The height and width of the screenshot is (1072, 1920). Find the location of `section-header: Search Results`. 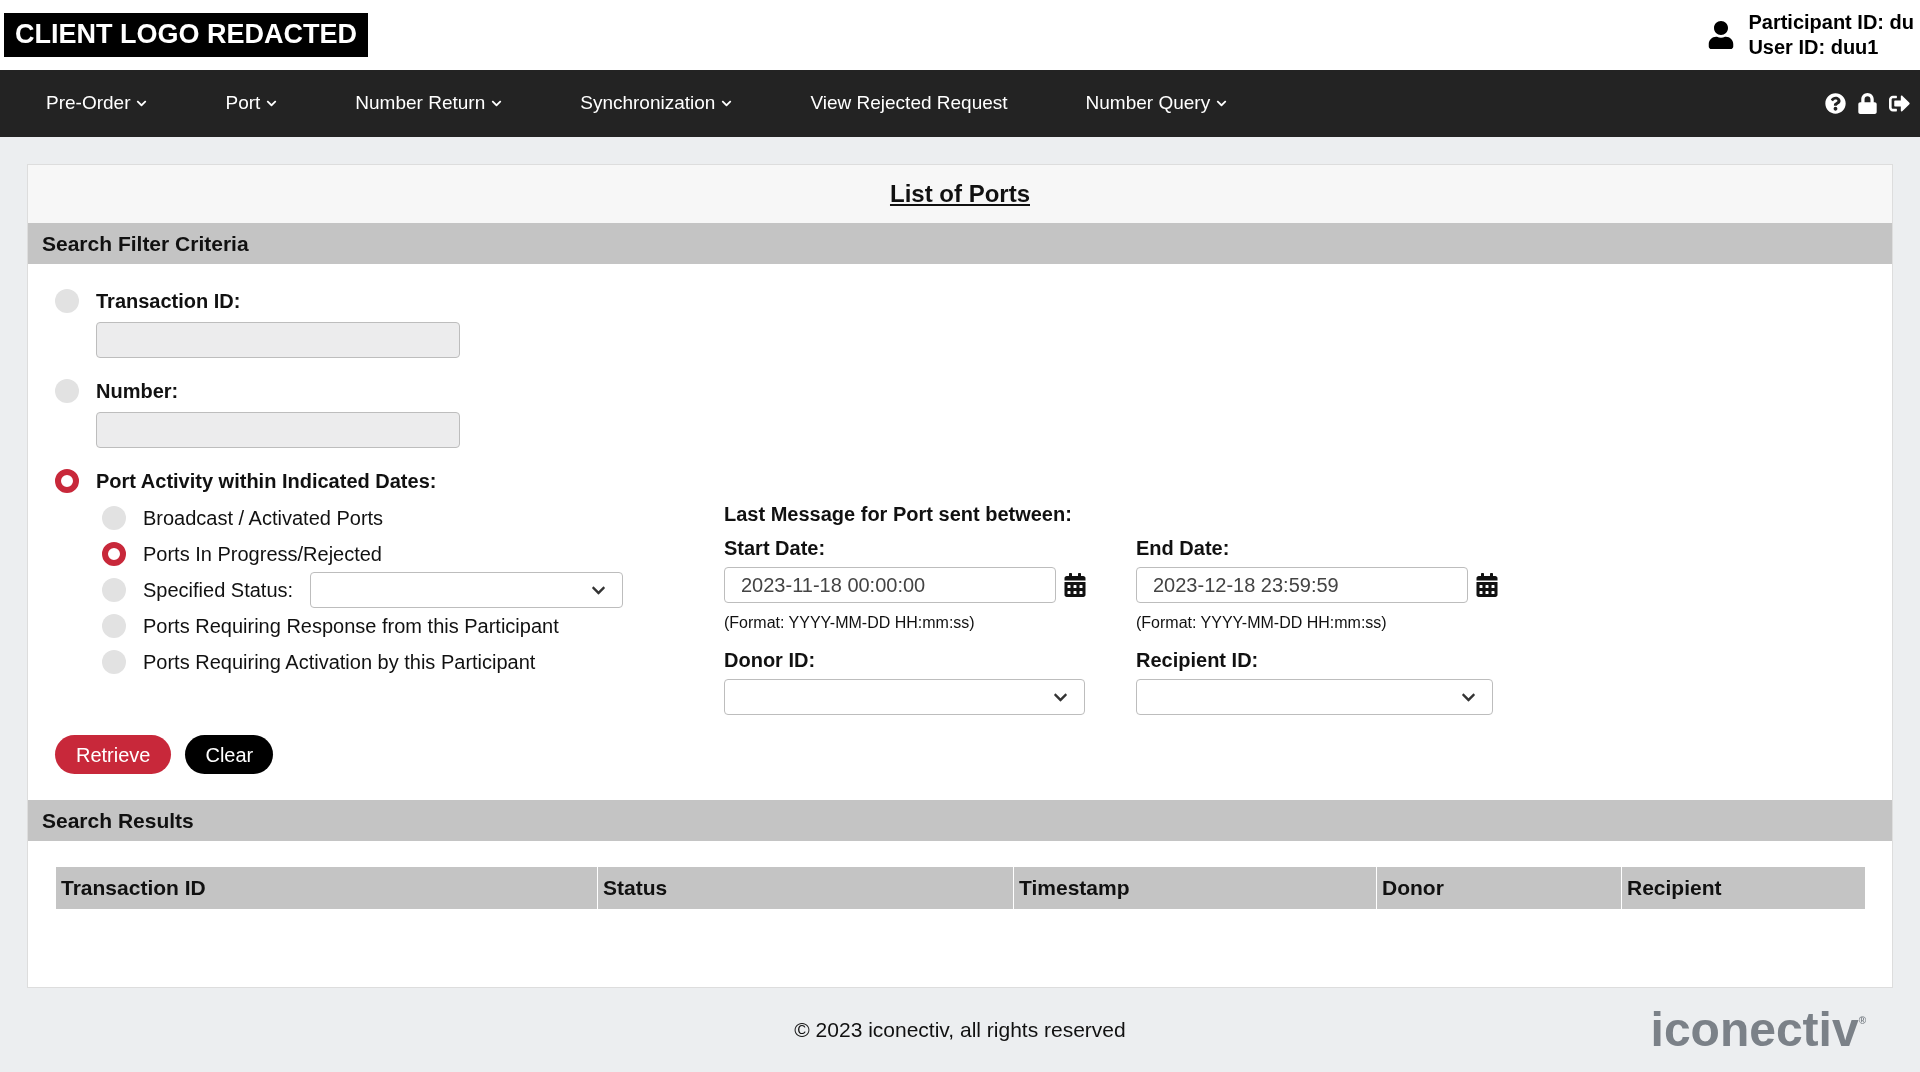

section-header: Search Results is located at coordinates (960, 820).